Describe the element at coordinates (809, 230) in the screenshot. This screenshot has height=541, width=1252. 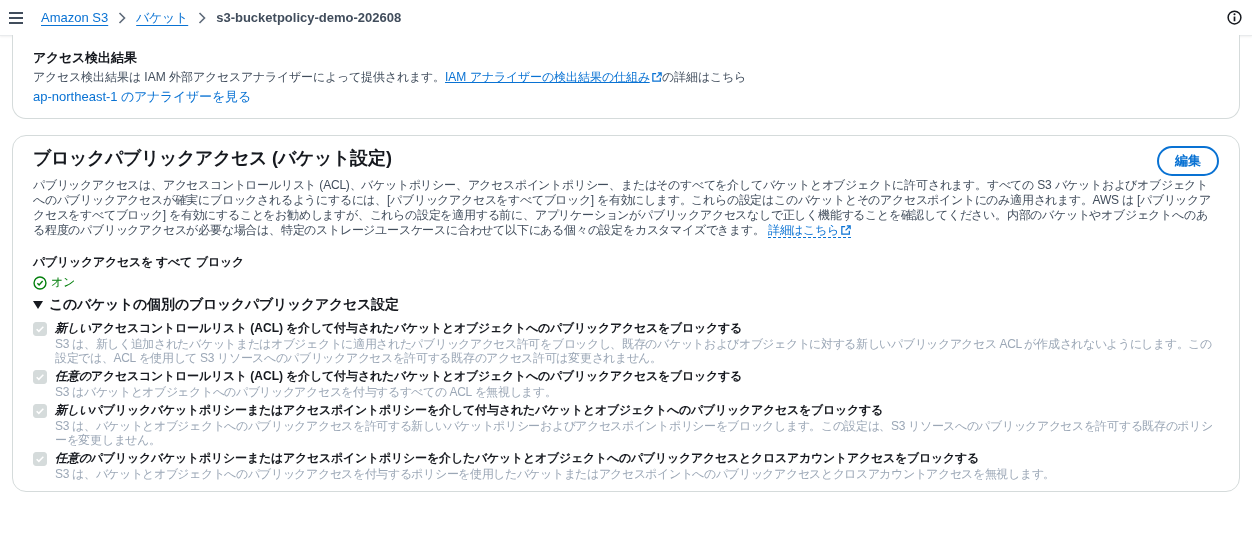
I see `learn-more-link: 詳細はこちら` at that location.